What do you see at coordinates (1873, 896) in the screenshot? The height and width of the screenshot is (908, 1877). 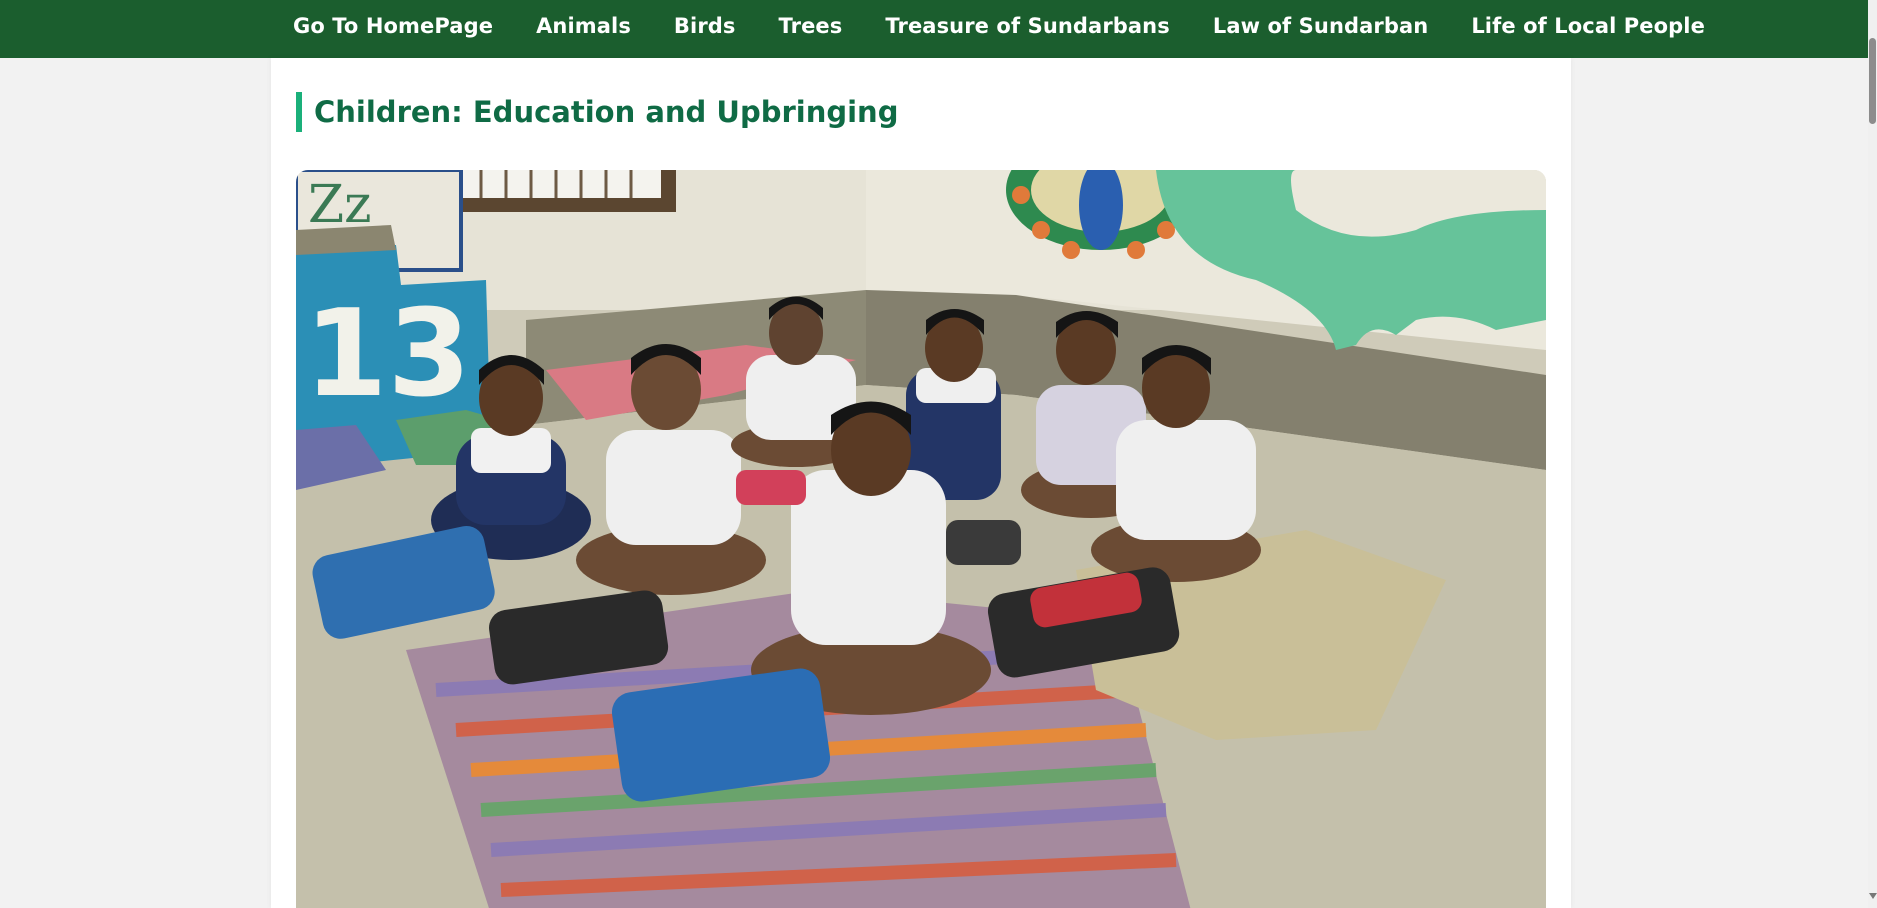 I see `scroll-down-arrow-icon` at bounding box center [1873, 896].